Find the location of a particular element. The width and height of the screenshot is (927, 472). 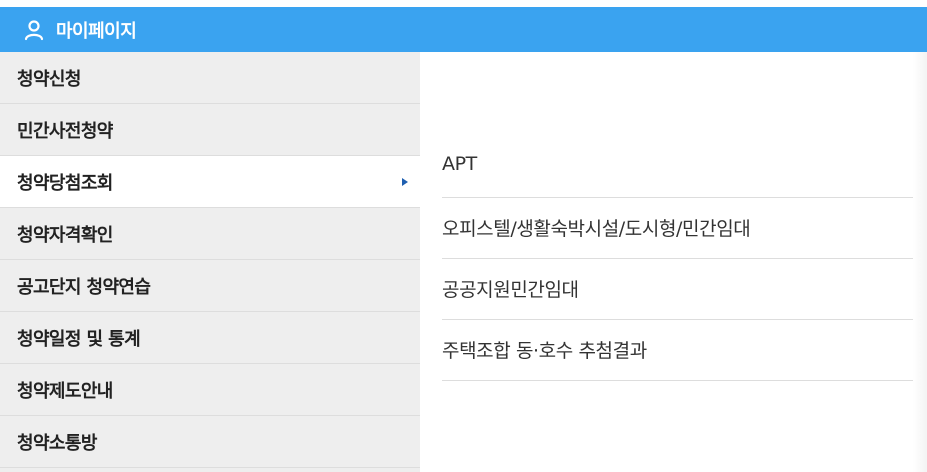

sidebar-item-label: 청약당첨조회 is located at coordinates (65, 183).